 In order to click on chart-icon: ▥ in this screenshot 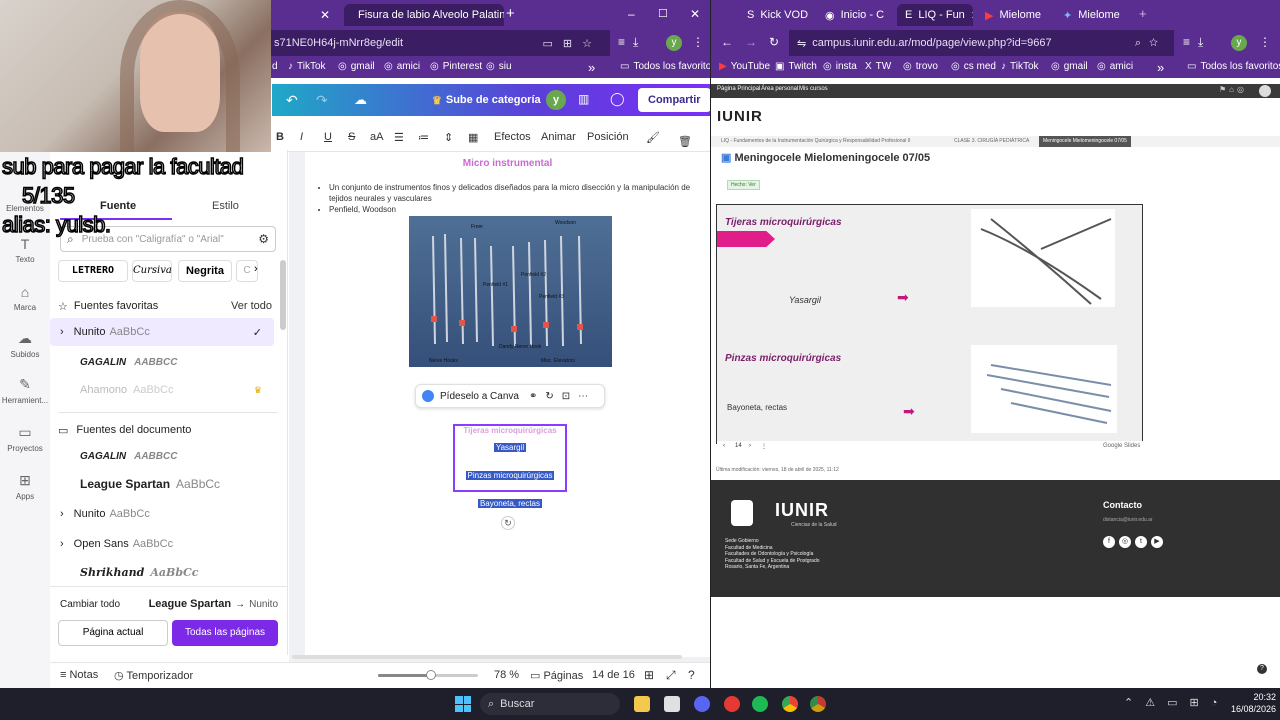, I will do `click(583, 99)`.